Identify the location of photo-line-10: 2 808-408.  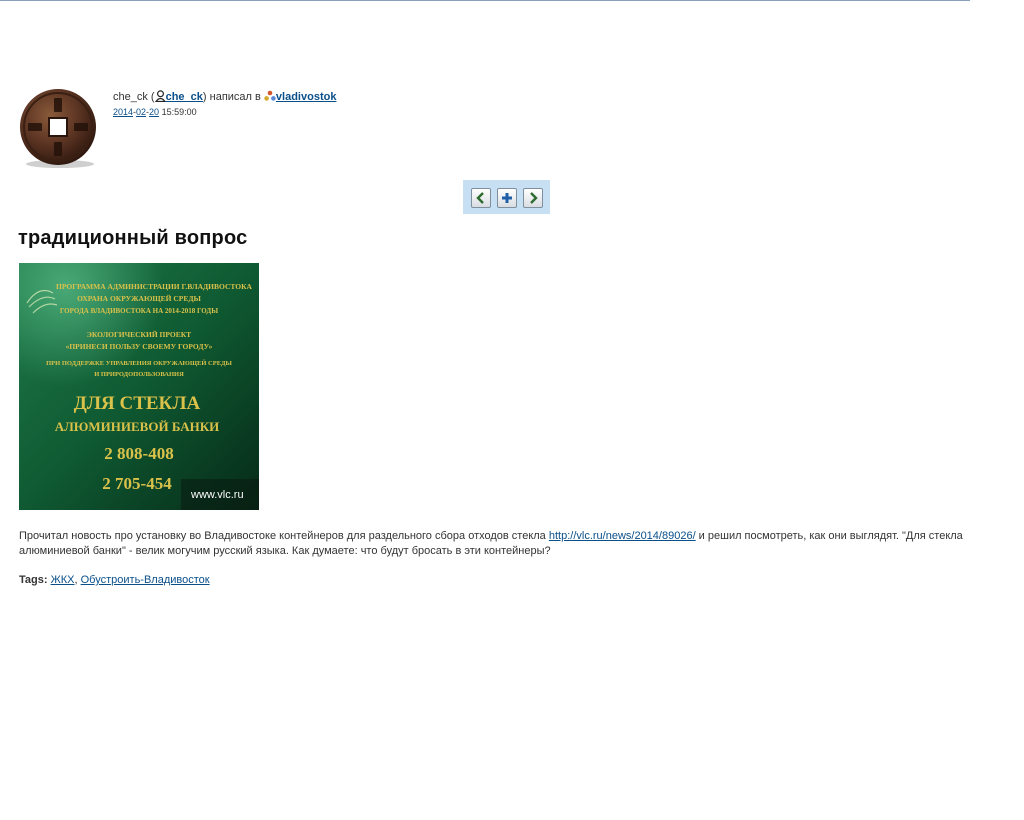
(138, 453).